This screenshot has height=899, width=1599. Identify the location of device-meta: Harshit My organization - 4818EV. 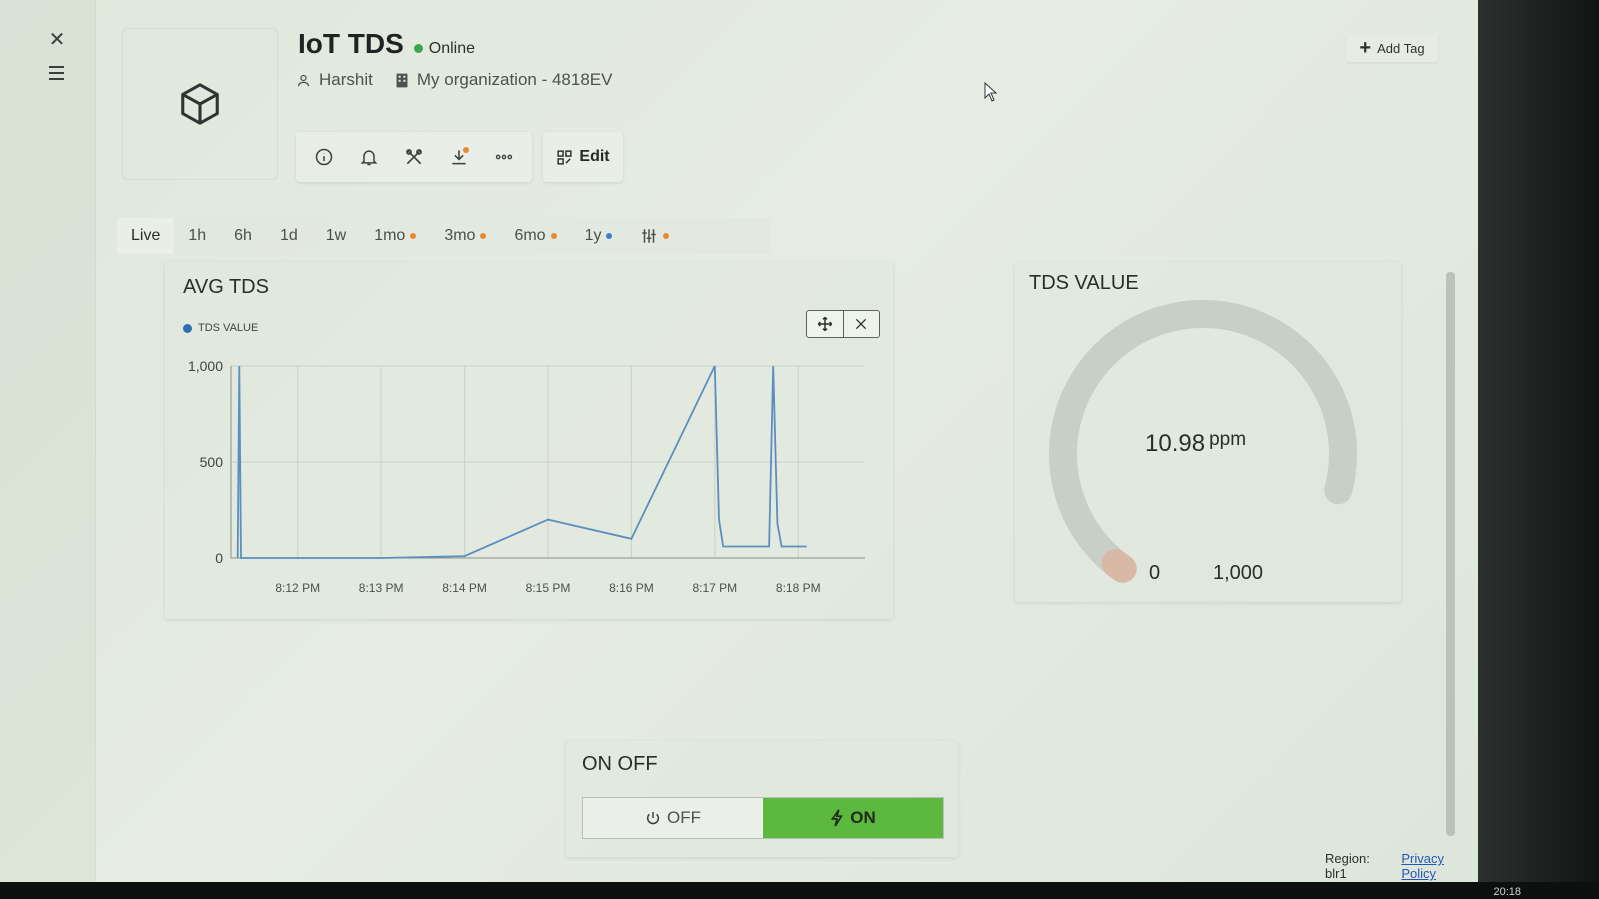
(454, 80).